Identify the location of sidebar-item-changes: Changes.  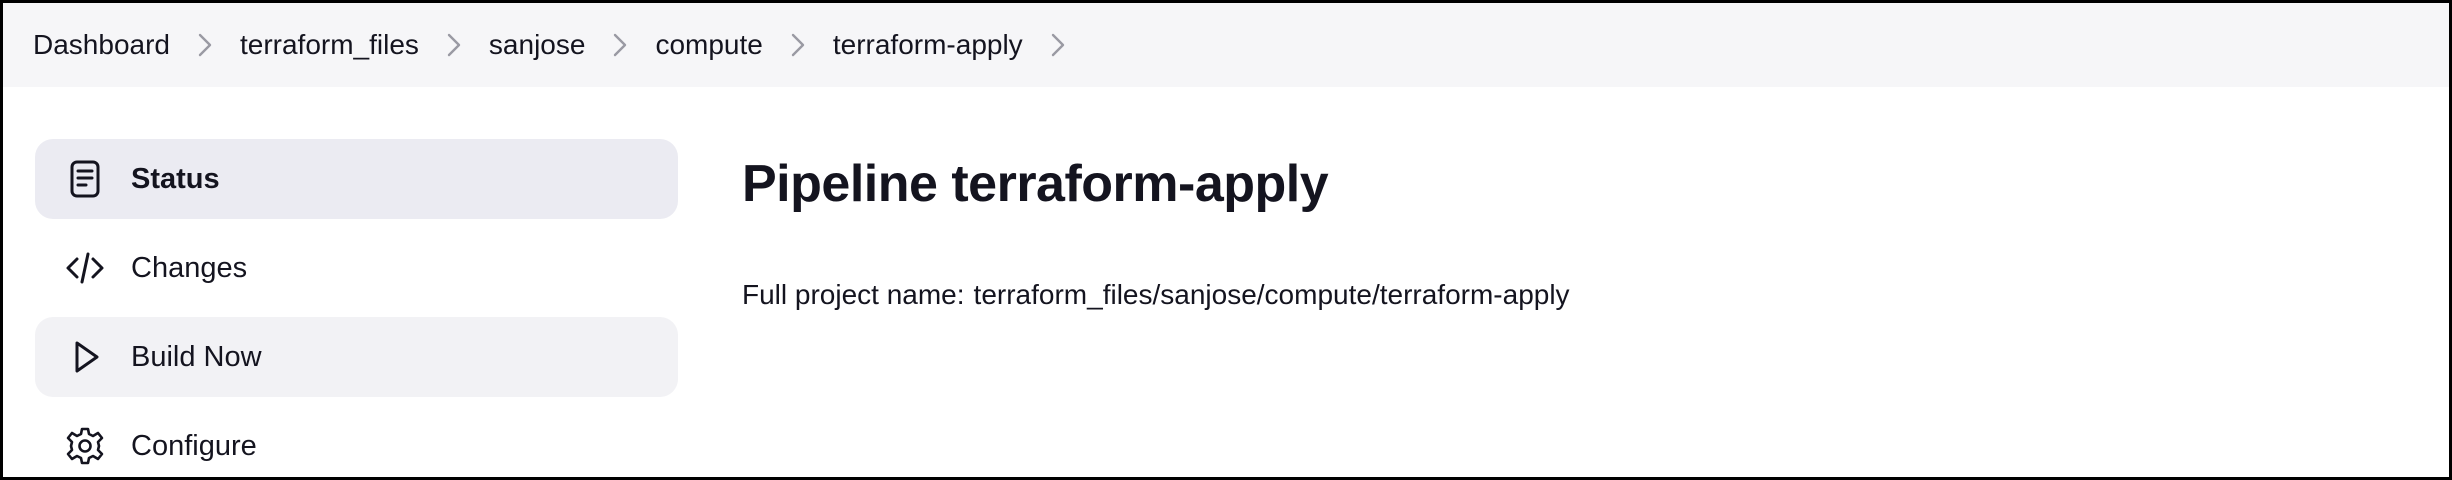
(356, 268).